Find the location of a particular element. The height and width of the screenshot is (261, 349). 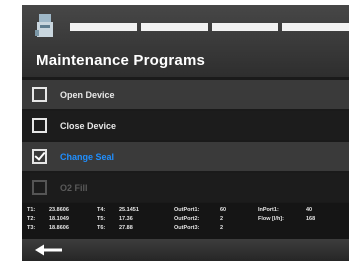

readout-row: T3: 18.8606 is located at coordinates (48, 228).